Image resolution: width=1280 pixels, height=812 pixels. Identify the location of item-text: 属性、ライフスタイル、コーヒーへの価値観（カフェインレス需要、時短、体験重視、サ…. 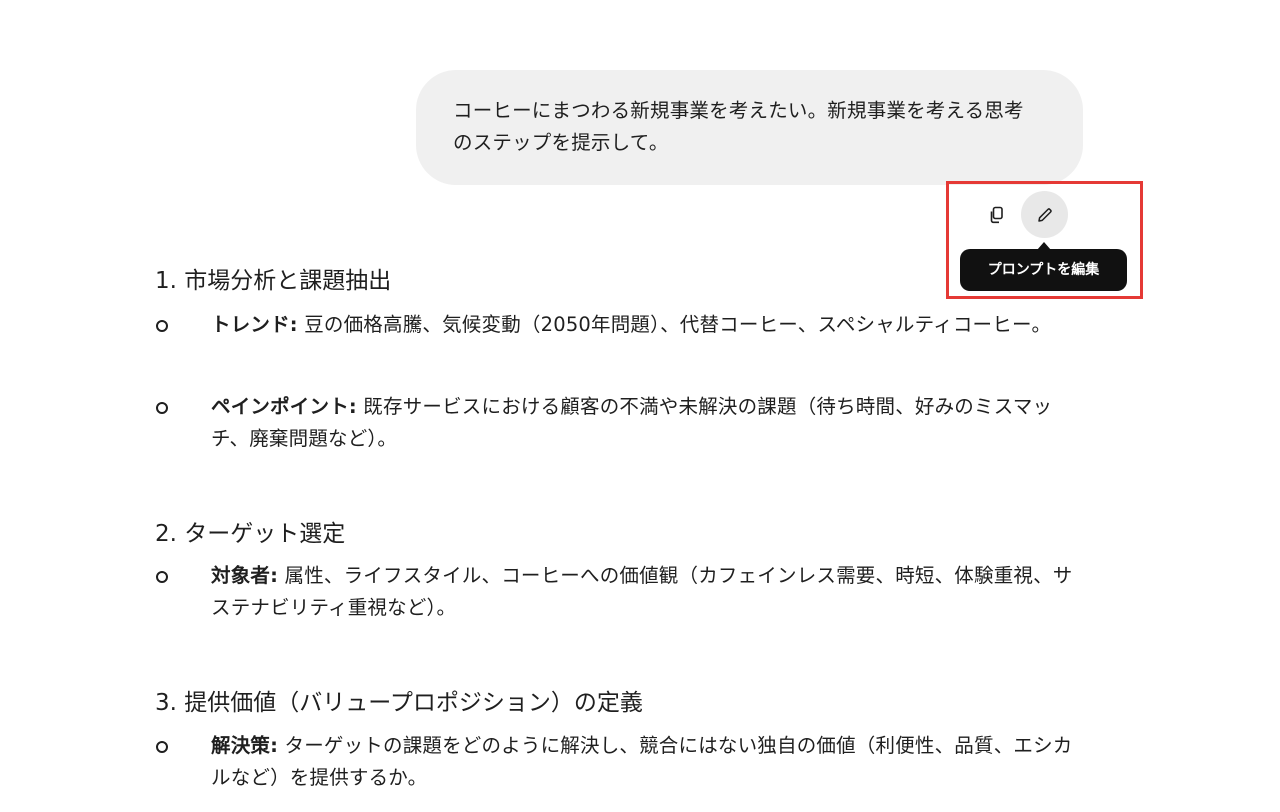
(642, 591).